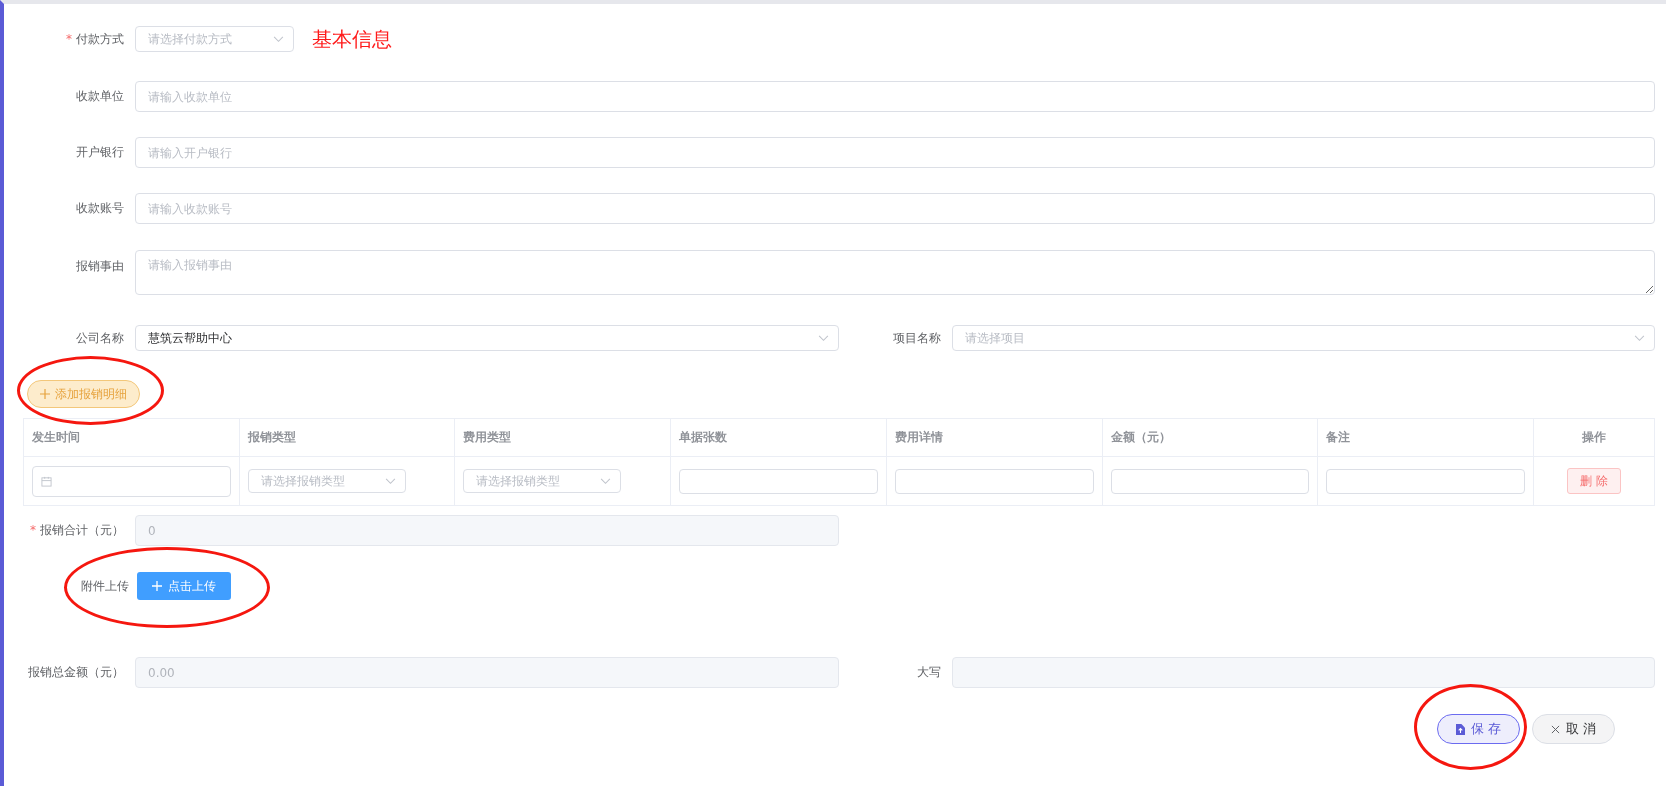 This screenshot has width=1666, height=786. What do you see at coordinates (1555, 729) in the screenshot?
I see `close-icon` at bounding box center [1555, 729].